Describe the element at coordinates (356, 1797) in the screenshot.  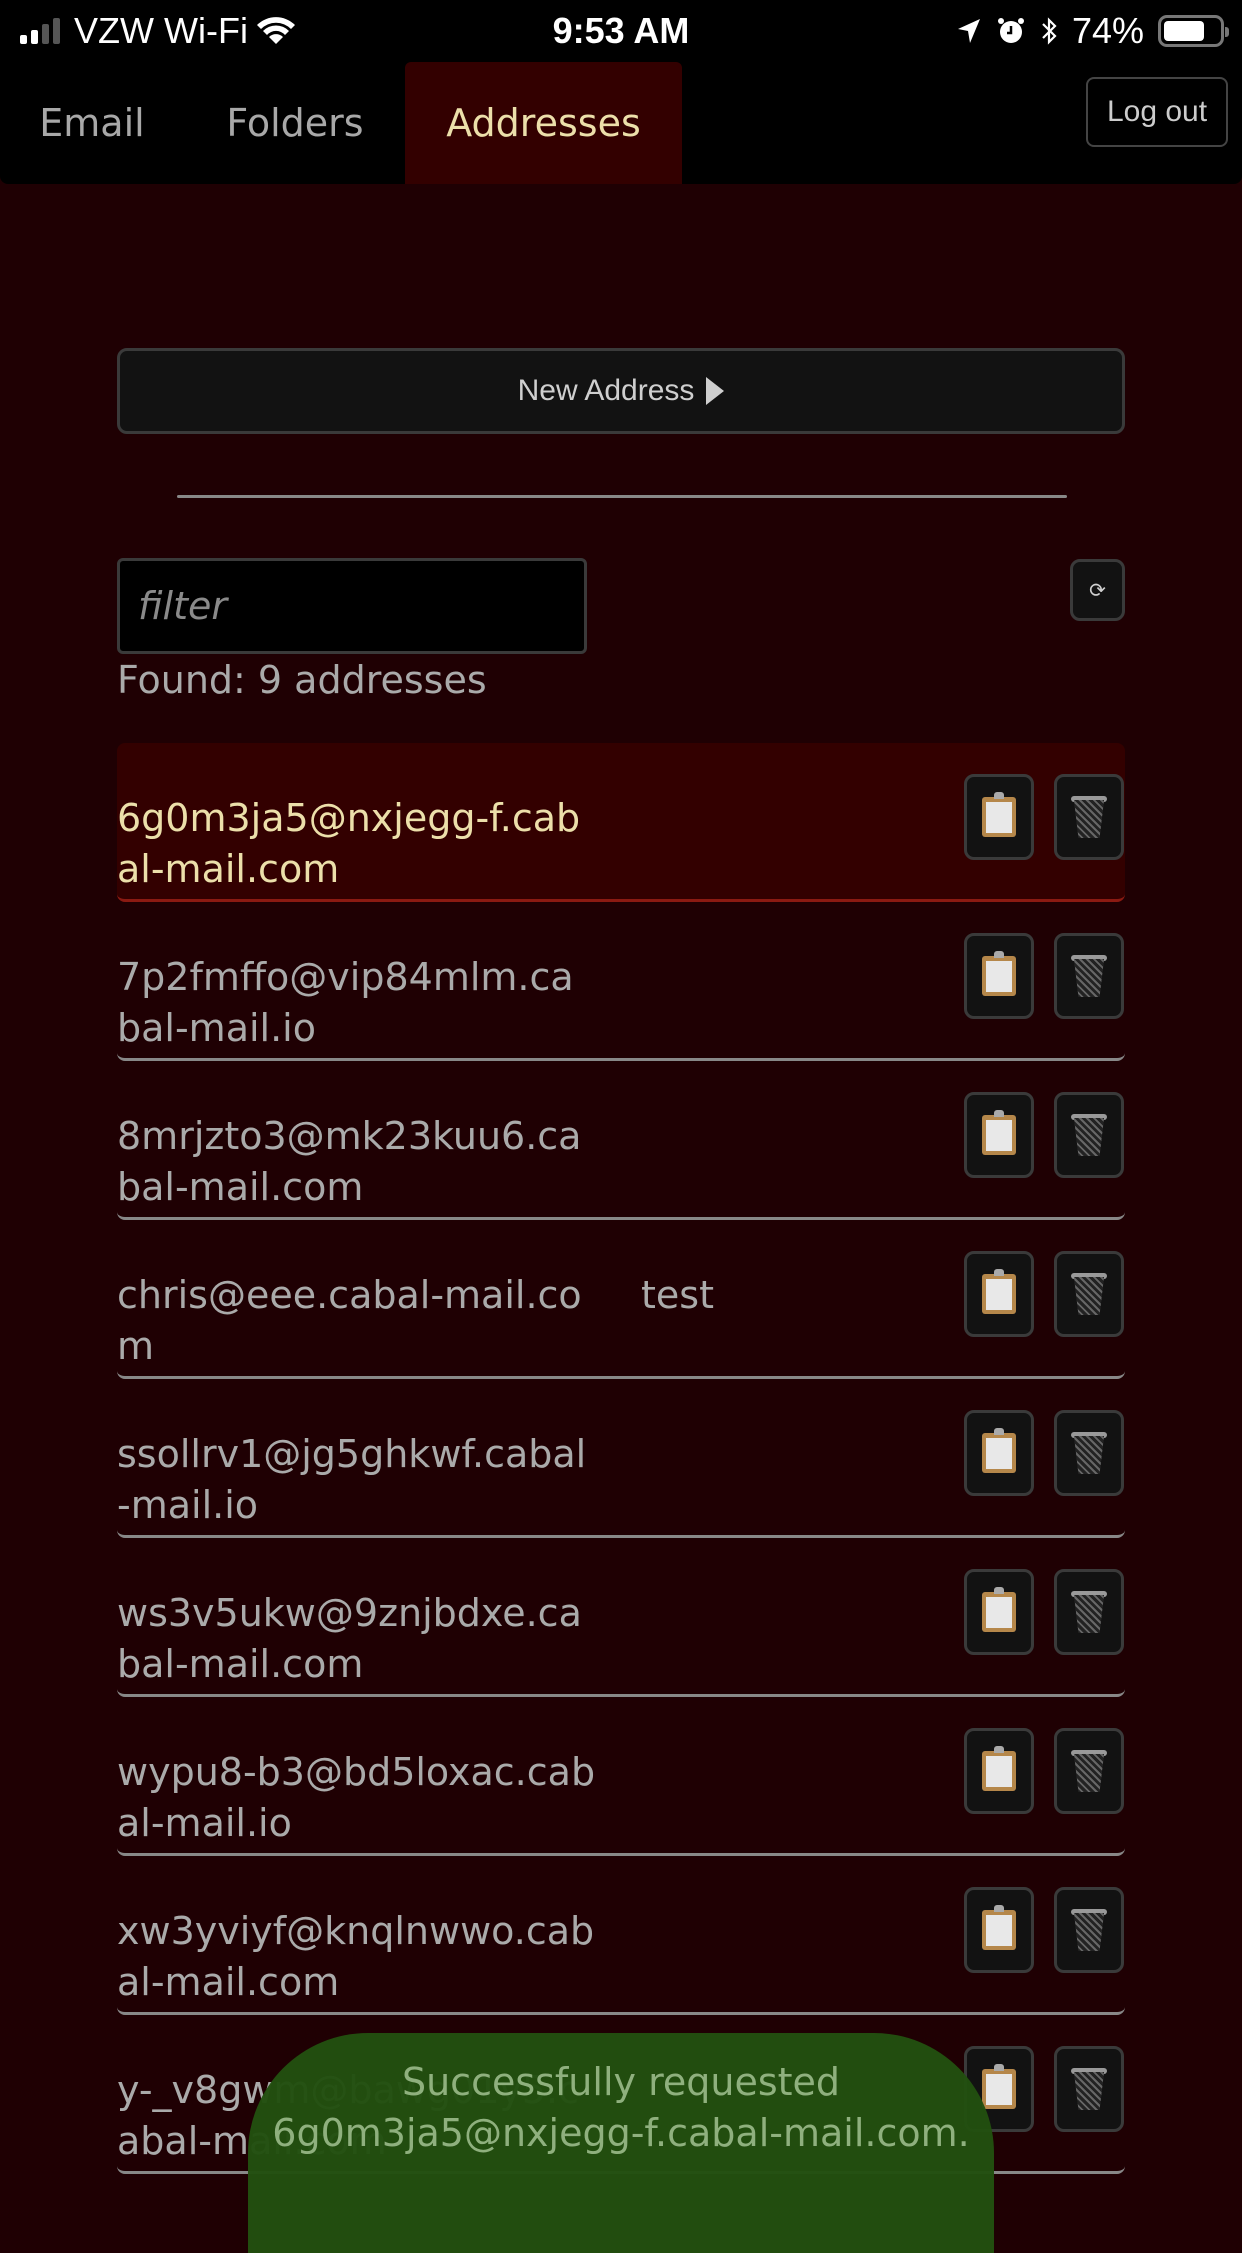
I see `address-text: wypu8-b3@bd5loxac.cabal-mail.io` at that location.